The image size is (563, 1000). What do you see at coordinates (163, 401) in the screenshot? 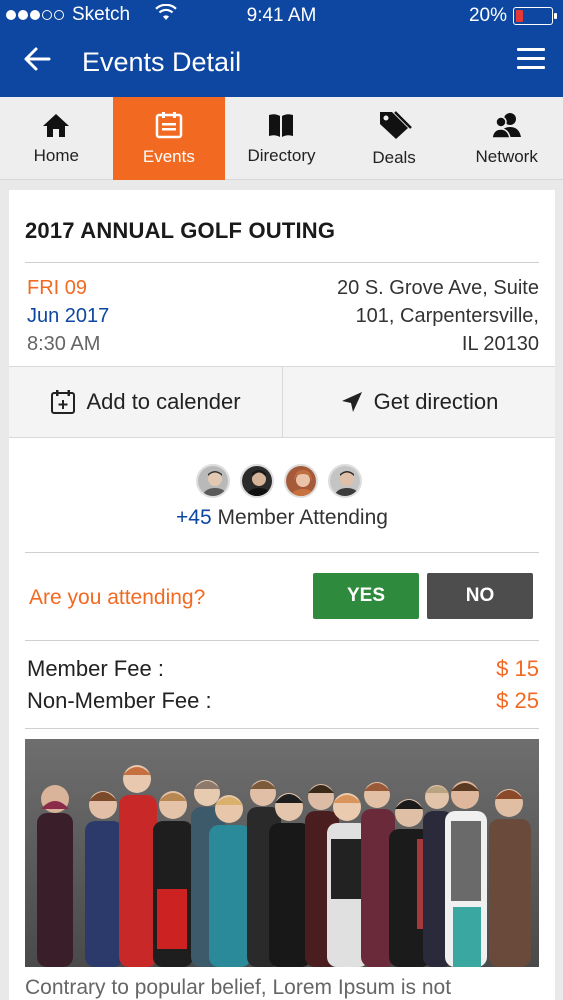
I see `add-to-calendar-label: Add to calender` at bounding box center [163, 401].